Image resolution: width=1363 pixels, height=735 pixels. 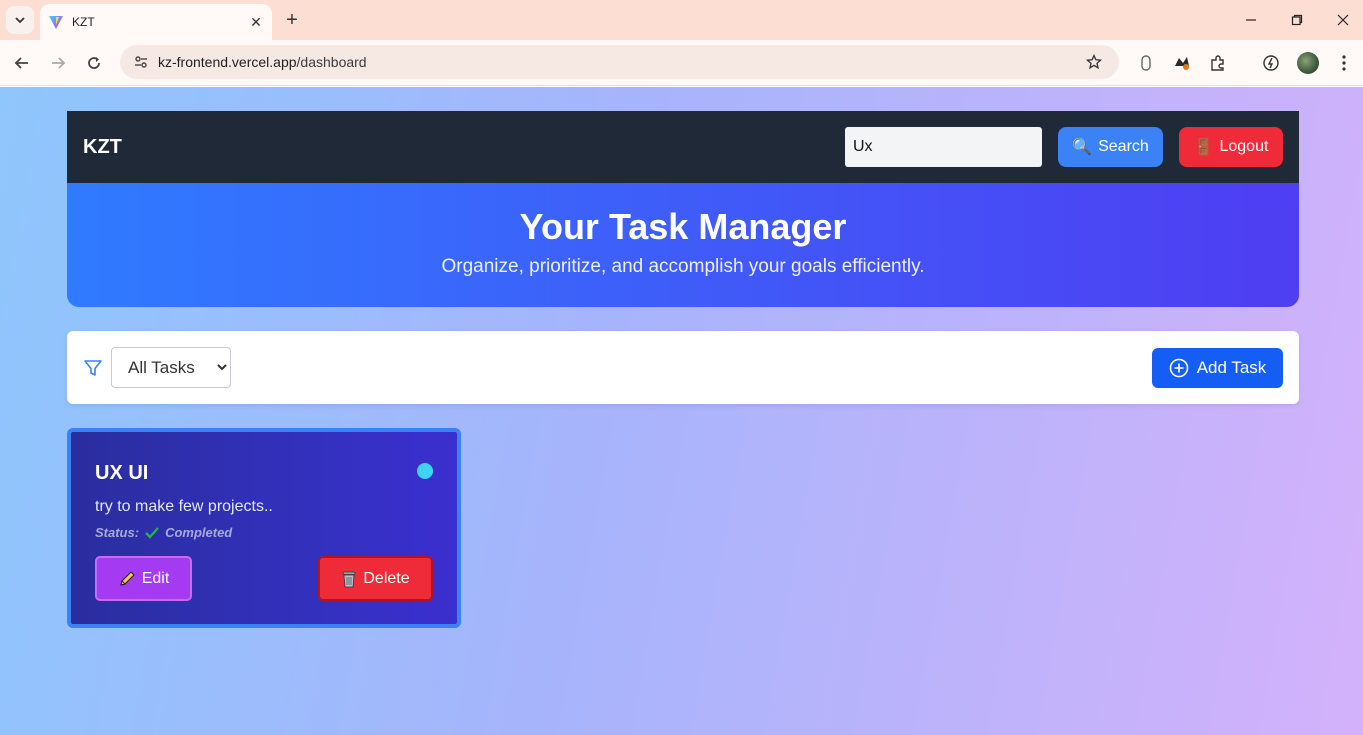 What do you see at coordinates (117, 532) in the screenshot?
I see `status-label: Status:` at bounding box center [117, 532].